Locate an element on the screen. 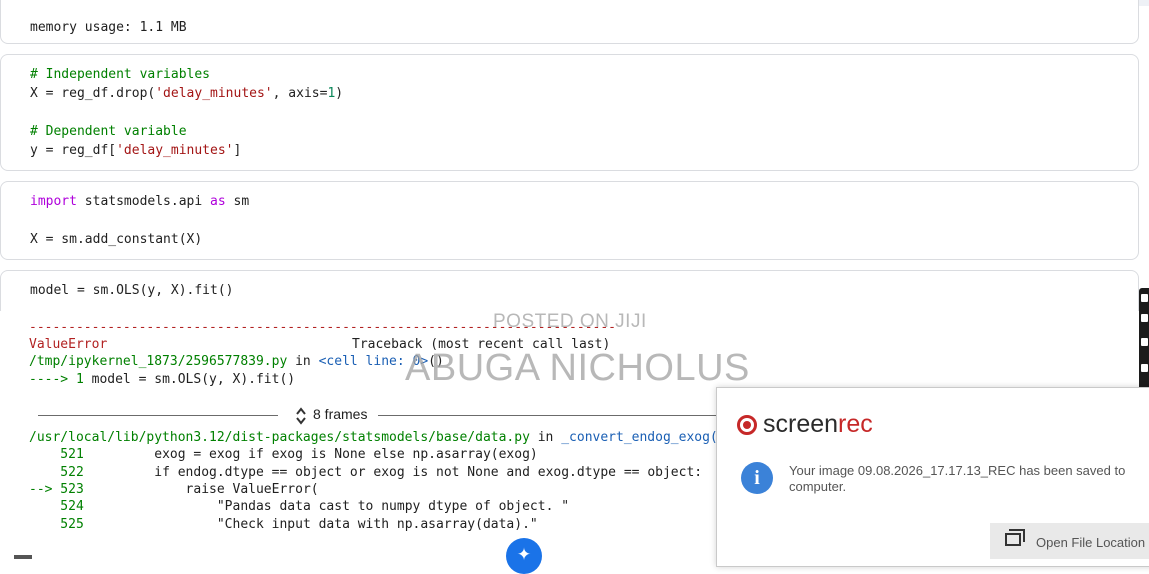 This screenshot has width=1149, height=574. open-file-location-button: Open File Location is located at coordinates (1069, 541).